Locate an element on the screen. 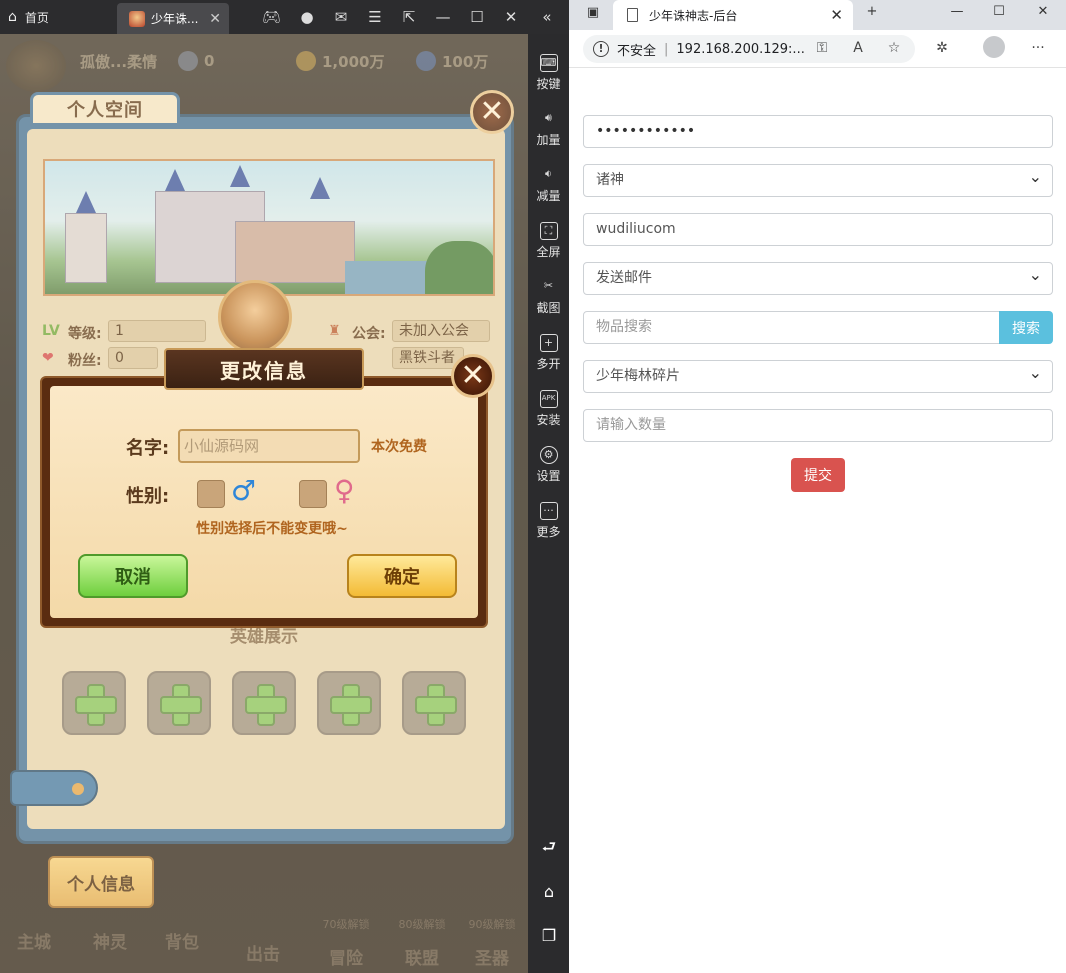  add-favorite-icon: ☆ is located at coordinates (894, 48).